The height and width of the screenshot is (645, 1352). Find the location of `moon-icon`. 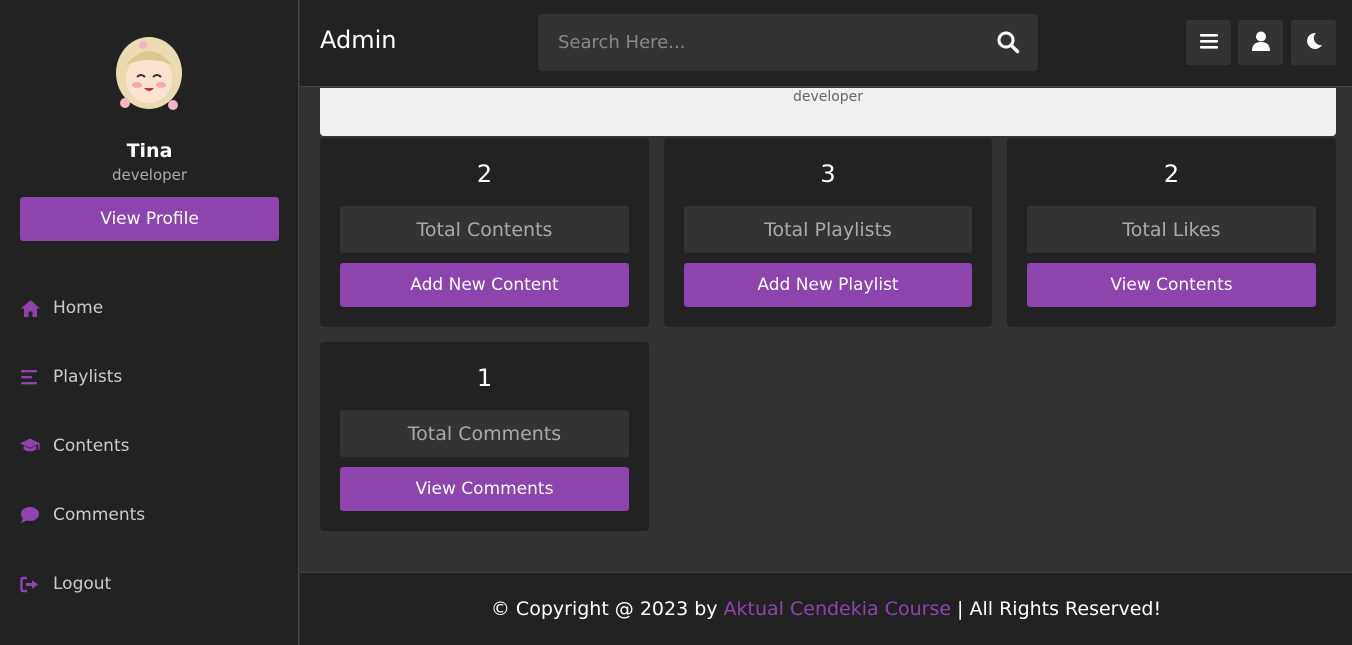

moon-icon is located at coordinates (1314, 43).